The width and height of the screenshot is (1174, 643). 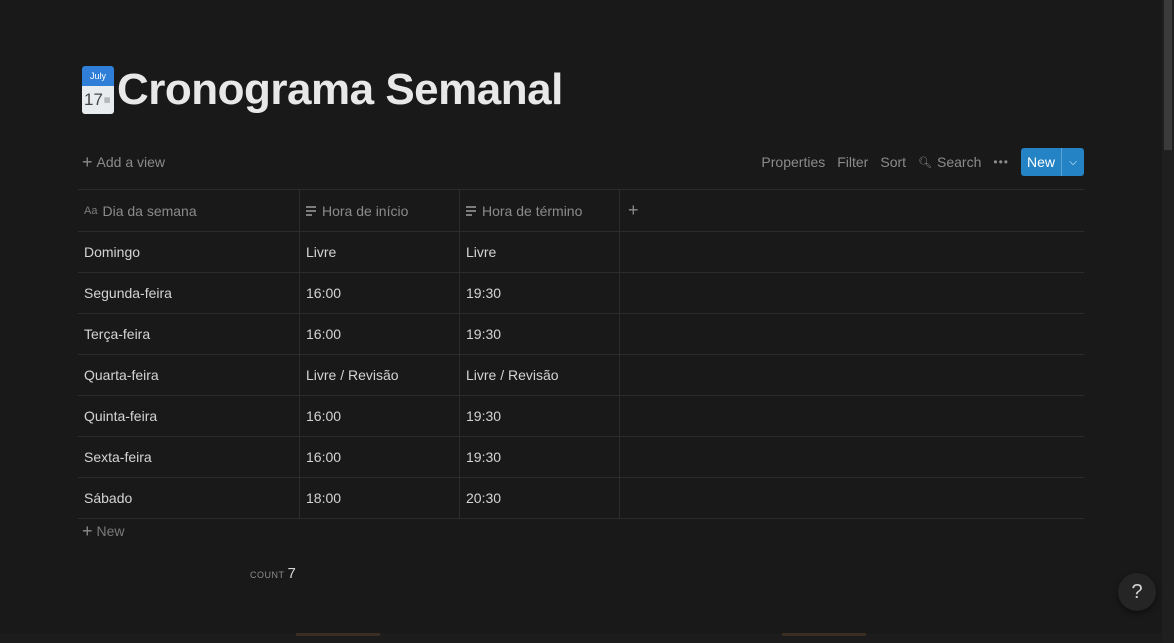 What do you see at coordinates (188, 252) in the screenshot?
I see `cell-dia-da-semana: Domingo` at bounding box center [188, 252].